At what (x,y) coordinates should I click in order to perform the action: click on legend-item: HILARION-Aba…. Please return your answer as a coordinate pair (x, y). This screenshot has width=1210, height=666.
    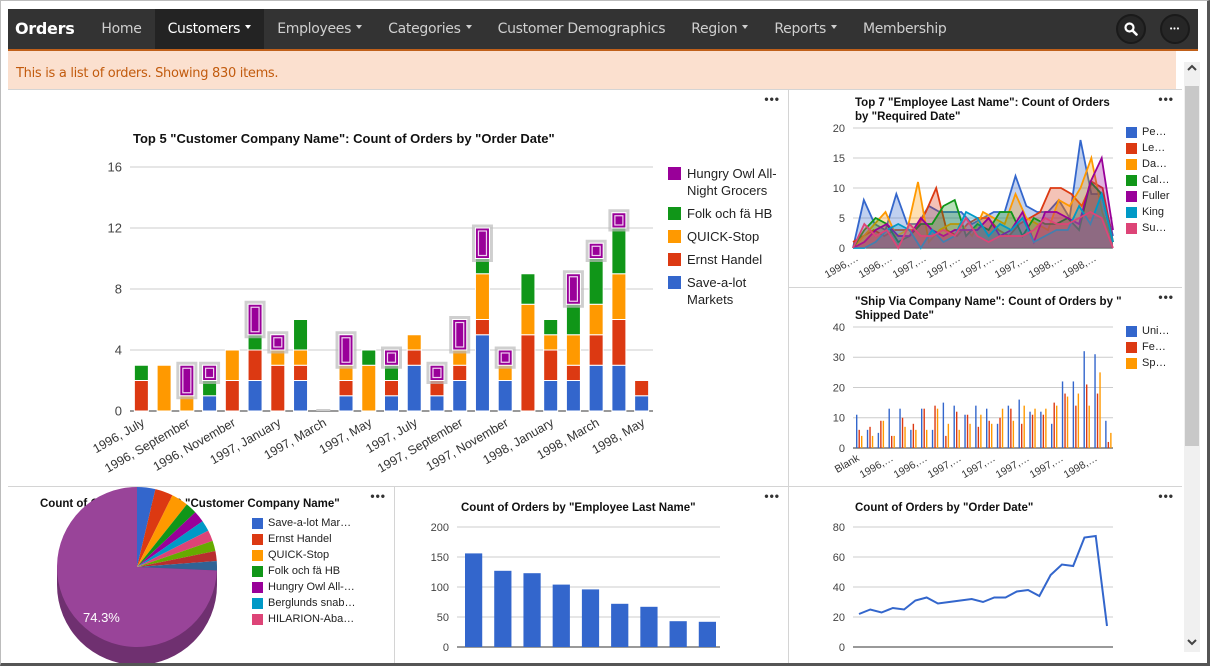
    Looking at the image, I should click on (303, 619).